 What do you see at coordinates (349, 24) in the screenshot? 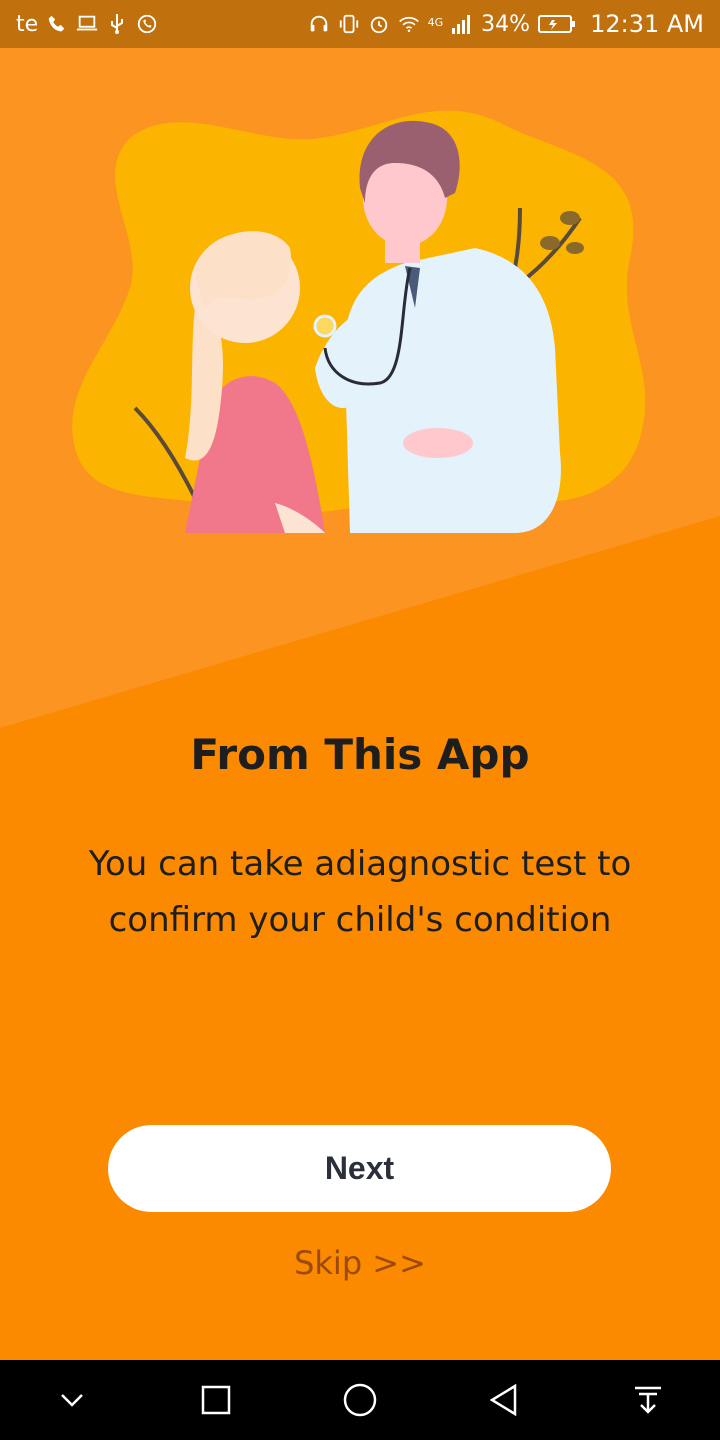
I see `vibrate-icon` at bounding box center [349, 24].